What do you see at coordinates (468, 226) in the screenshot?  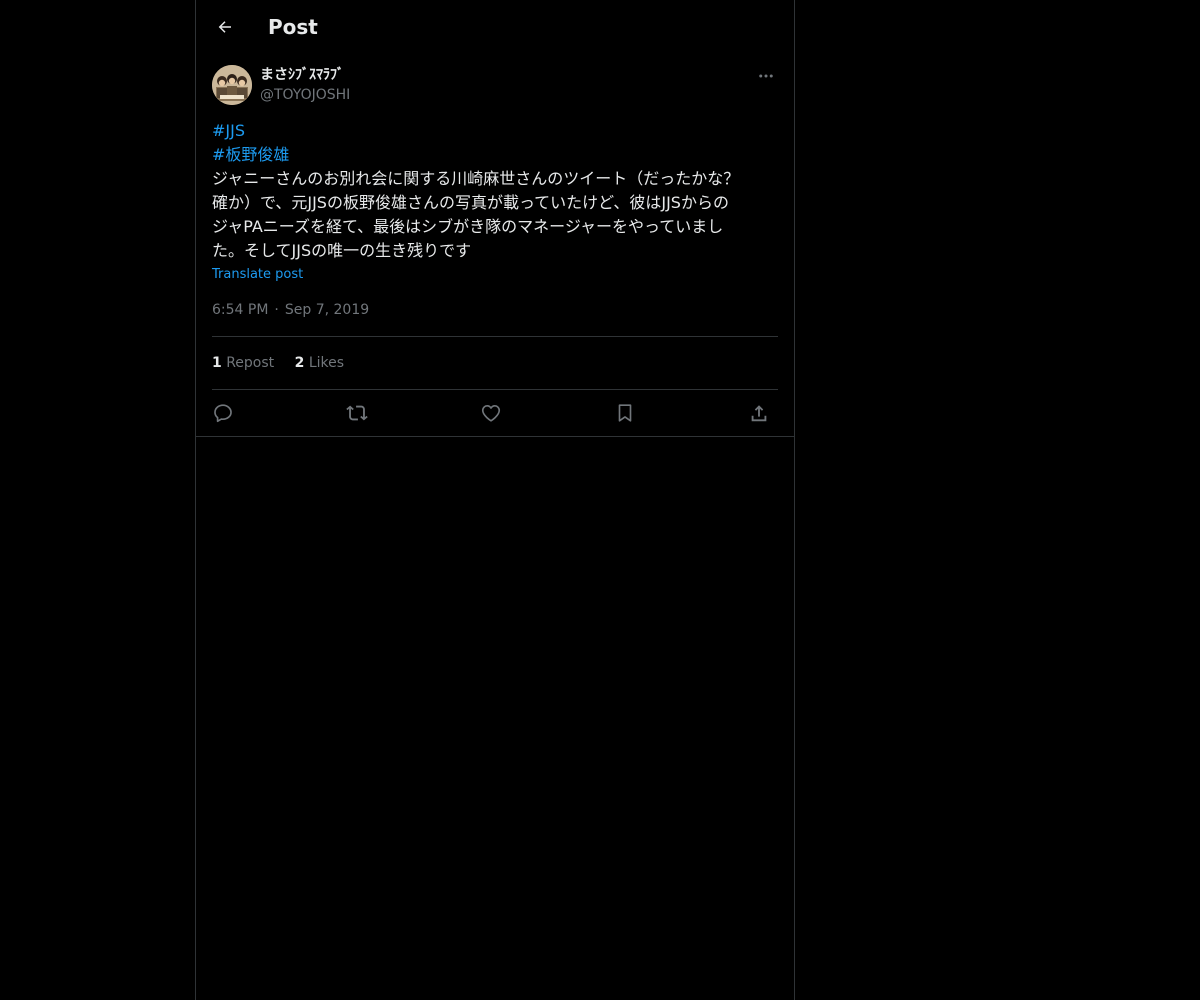 I see `post-text-line: ジャPAニーズを経て、最後はシブがき隊のマネージャーをやっていまし` at bounding box center [468, 226].